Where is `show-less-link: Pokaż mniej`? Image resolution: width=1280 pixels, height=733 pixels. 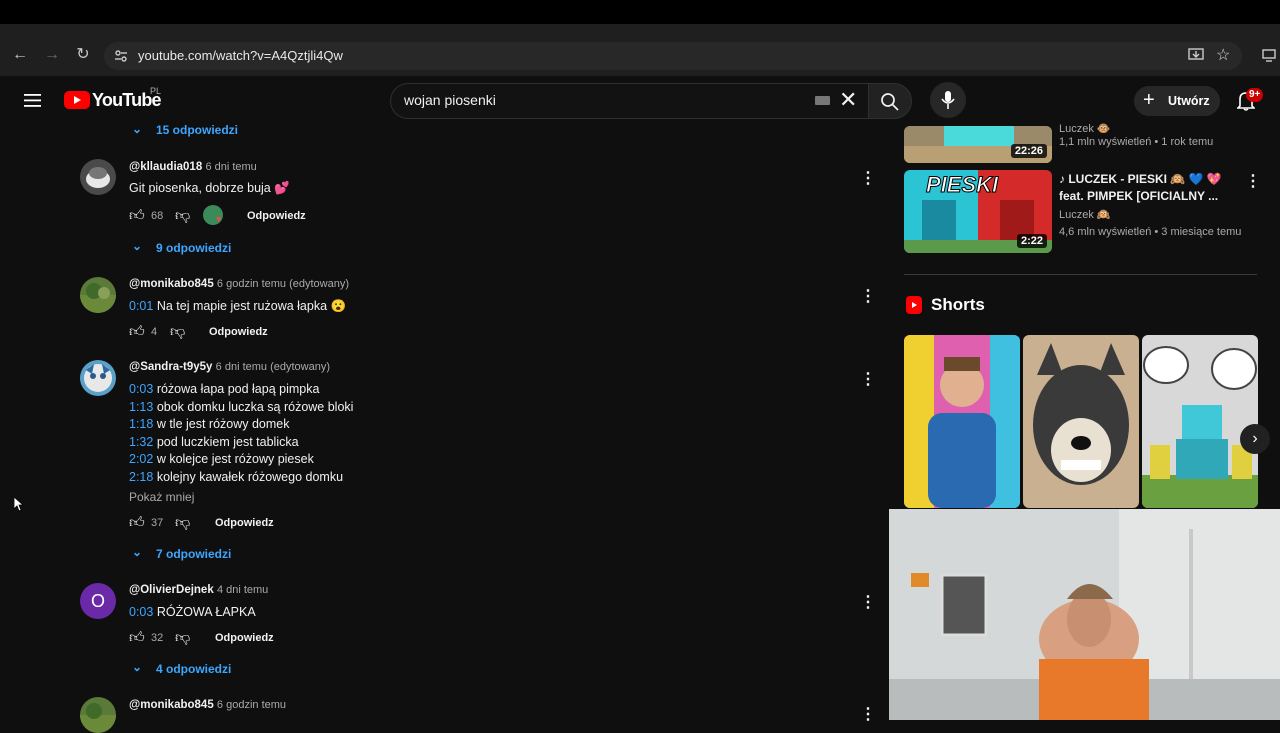 show-less-link: Pokaż mniej is located at coordinates (161, 497).